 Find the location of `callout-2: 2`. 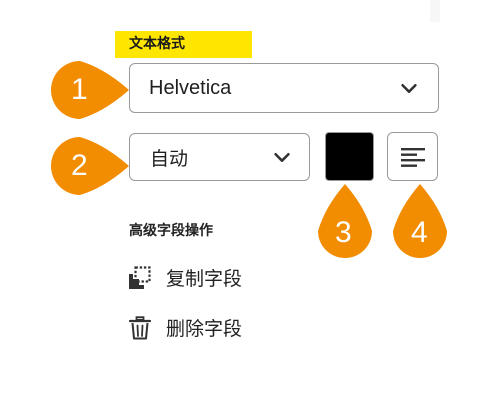

callout-2: 2 is located at coordinates (89, 166).